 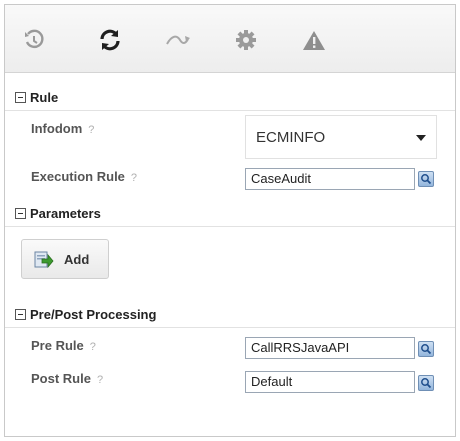 What do you see at coordinates (110, 40) in the screenshot?
I see `refresh-icon` at bounding box center [110, 40].